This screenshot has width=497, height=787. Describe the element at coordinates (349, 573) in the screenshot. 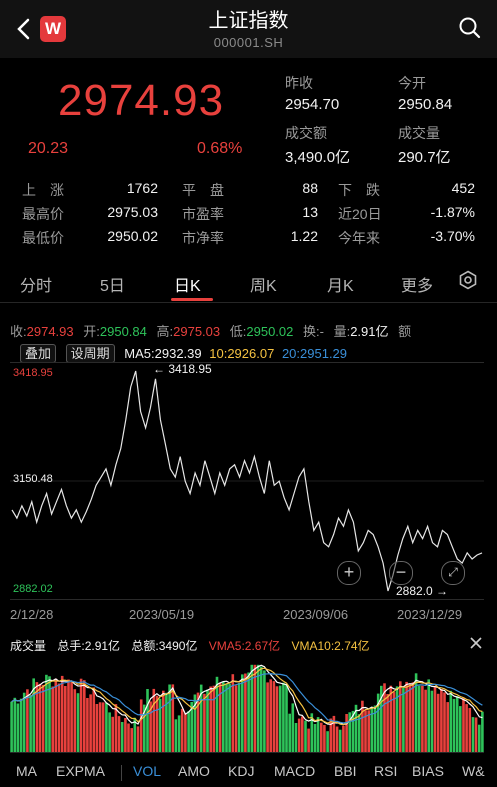

I see `zoom-in-button: +` at that location.